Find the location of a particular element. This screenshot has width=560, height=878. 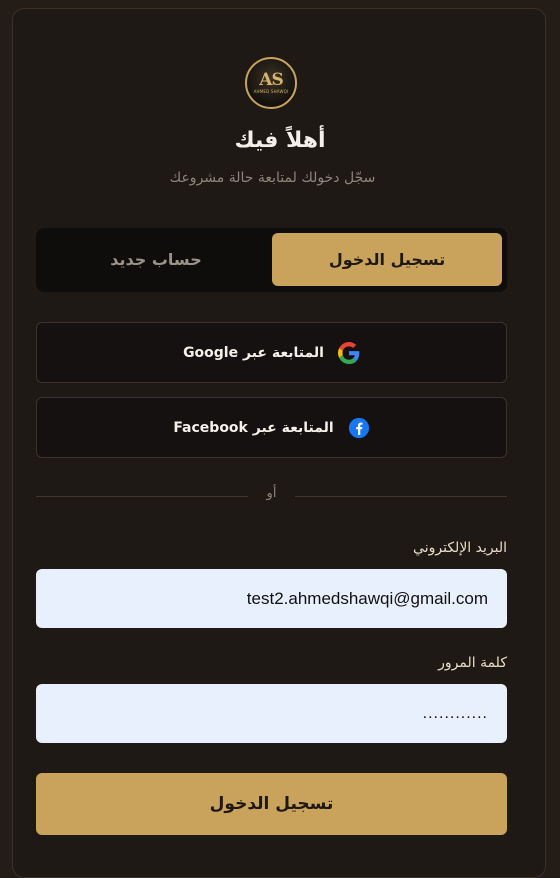

logo-subtext: AHMED SHAWQI is located at coordinates (271, 91).